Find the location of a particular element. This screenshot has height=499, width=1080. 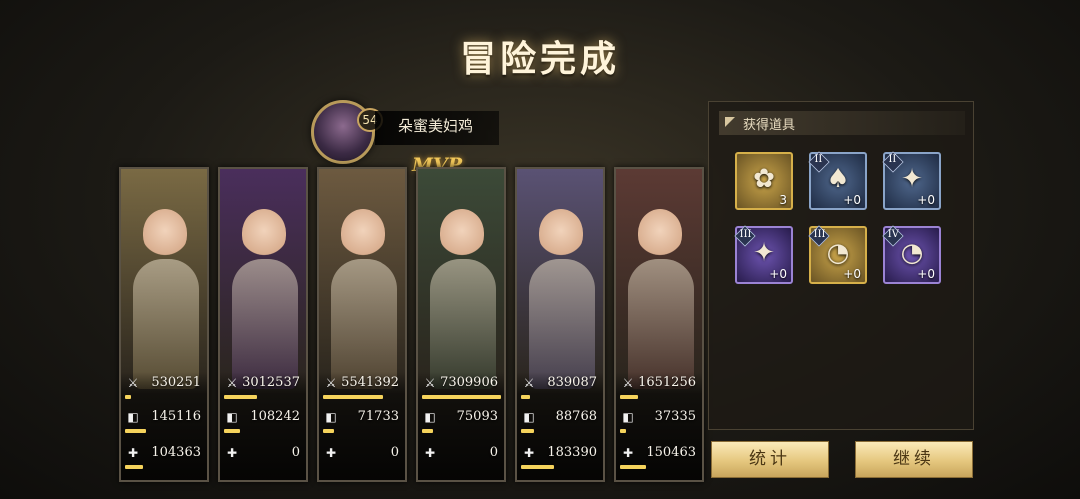

loot-item: ◔ III +0 is located at coordinates (837, 254).